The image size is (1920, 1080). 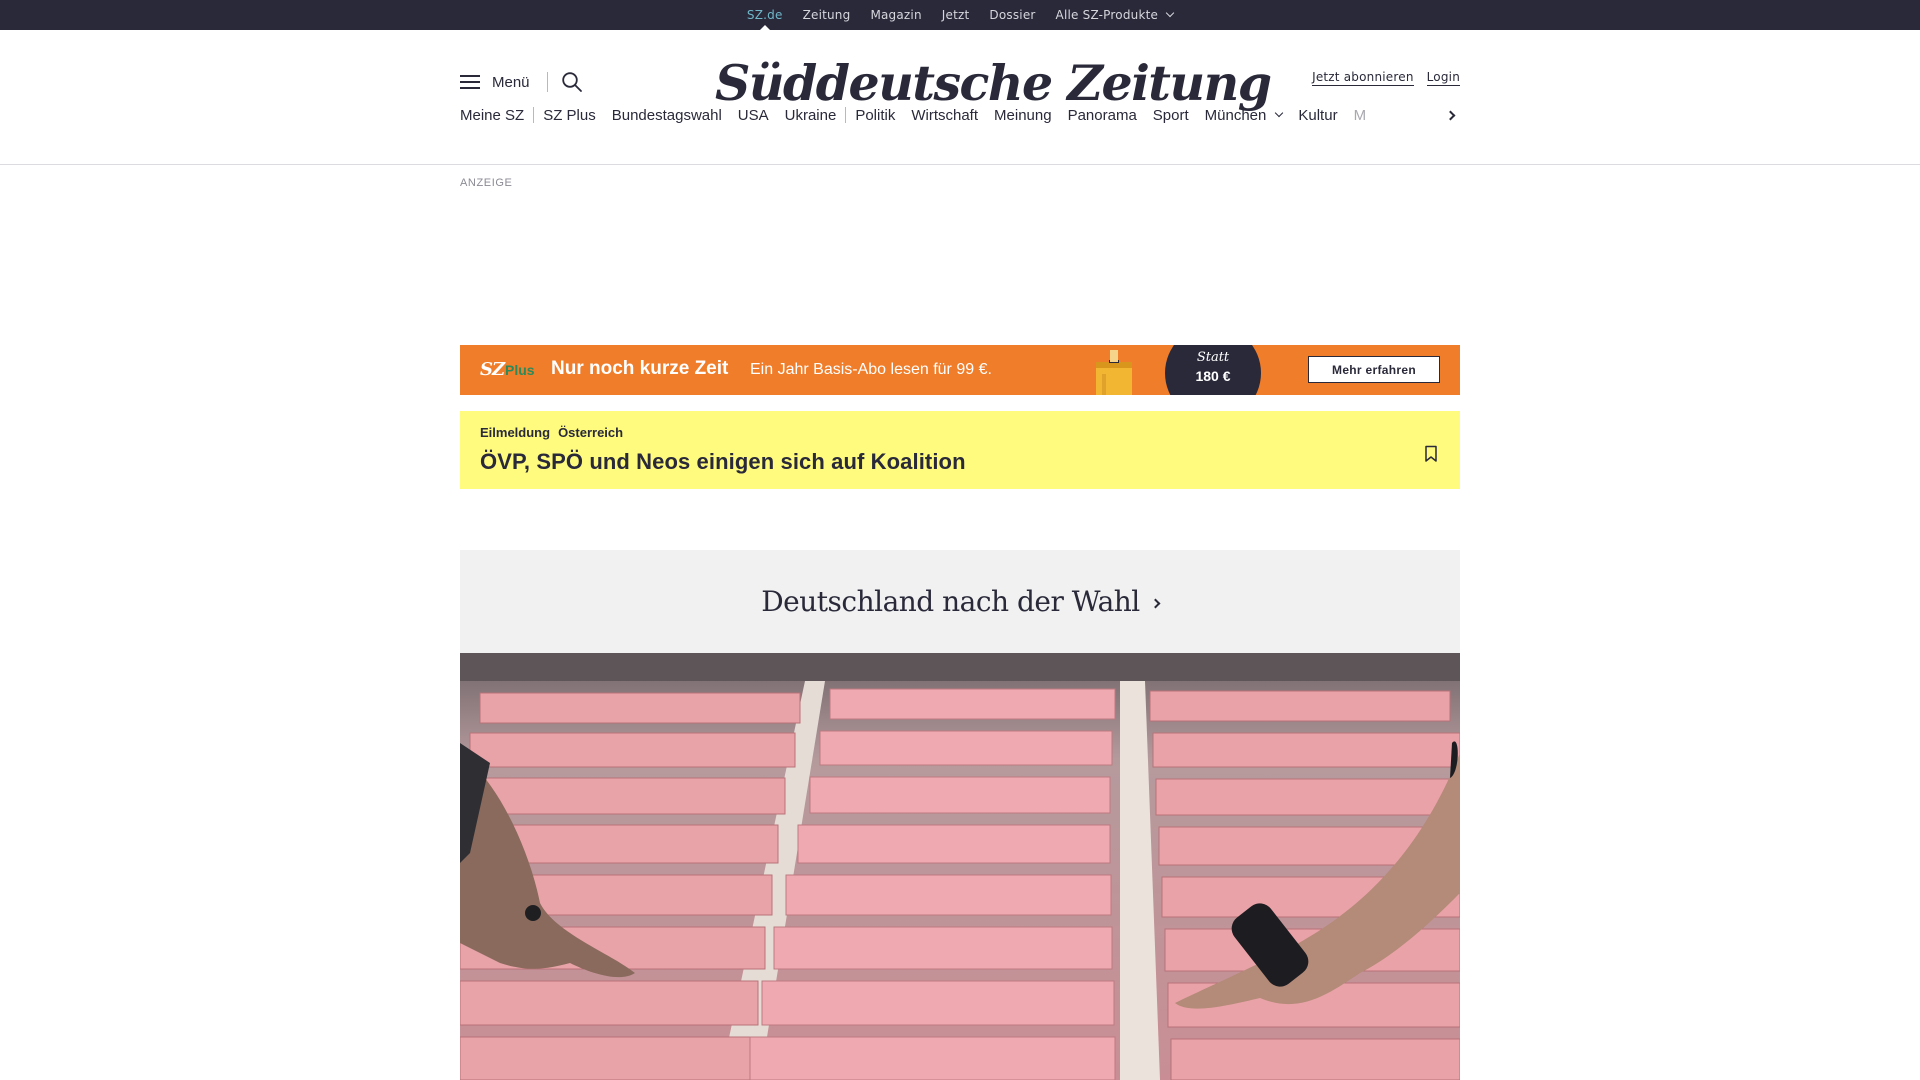 I want to click on header-divider, so click(x=547, y=82).